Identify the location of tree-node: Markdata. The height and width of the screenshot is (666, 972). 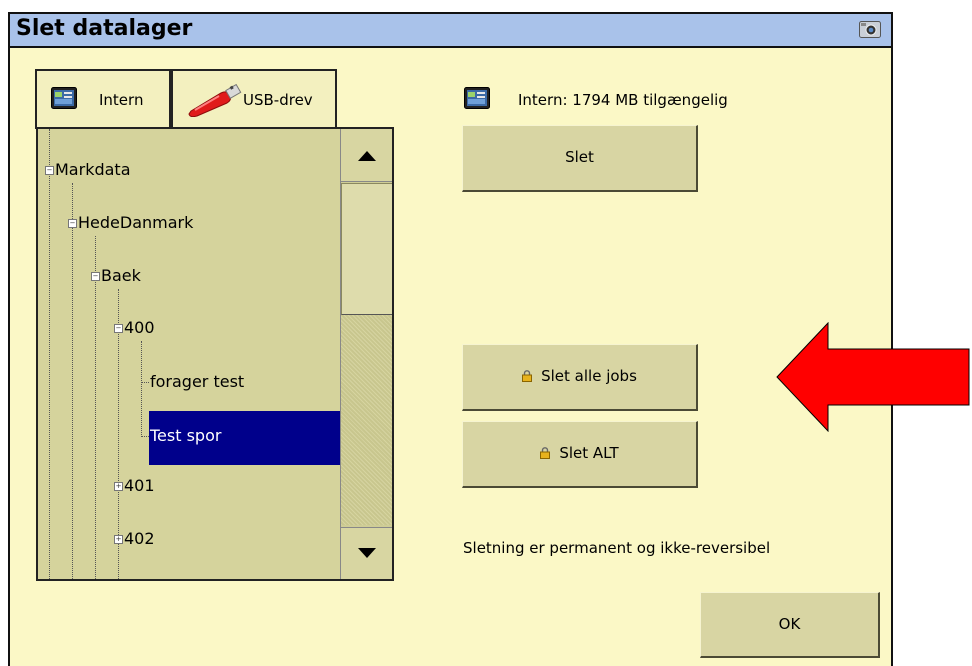
(93, 169).